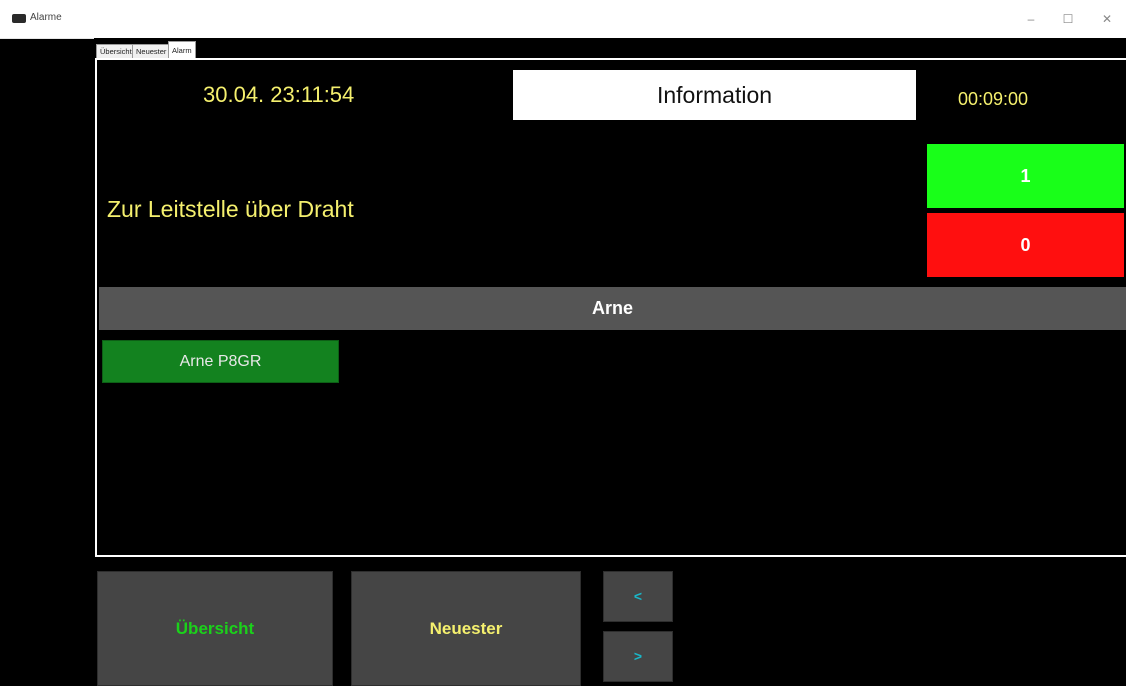 This screenshot has height=686, width=1126. What do you see at coordinates (151, 51) in the screenshot?
I see `tab-newest: Neuester` at bounding box center [151, 51].